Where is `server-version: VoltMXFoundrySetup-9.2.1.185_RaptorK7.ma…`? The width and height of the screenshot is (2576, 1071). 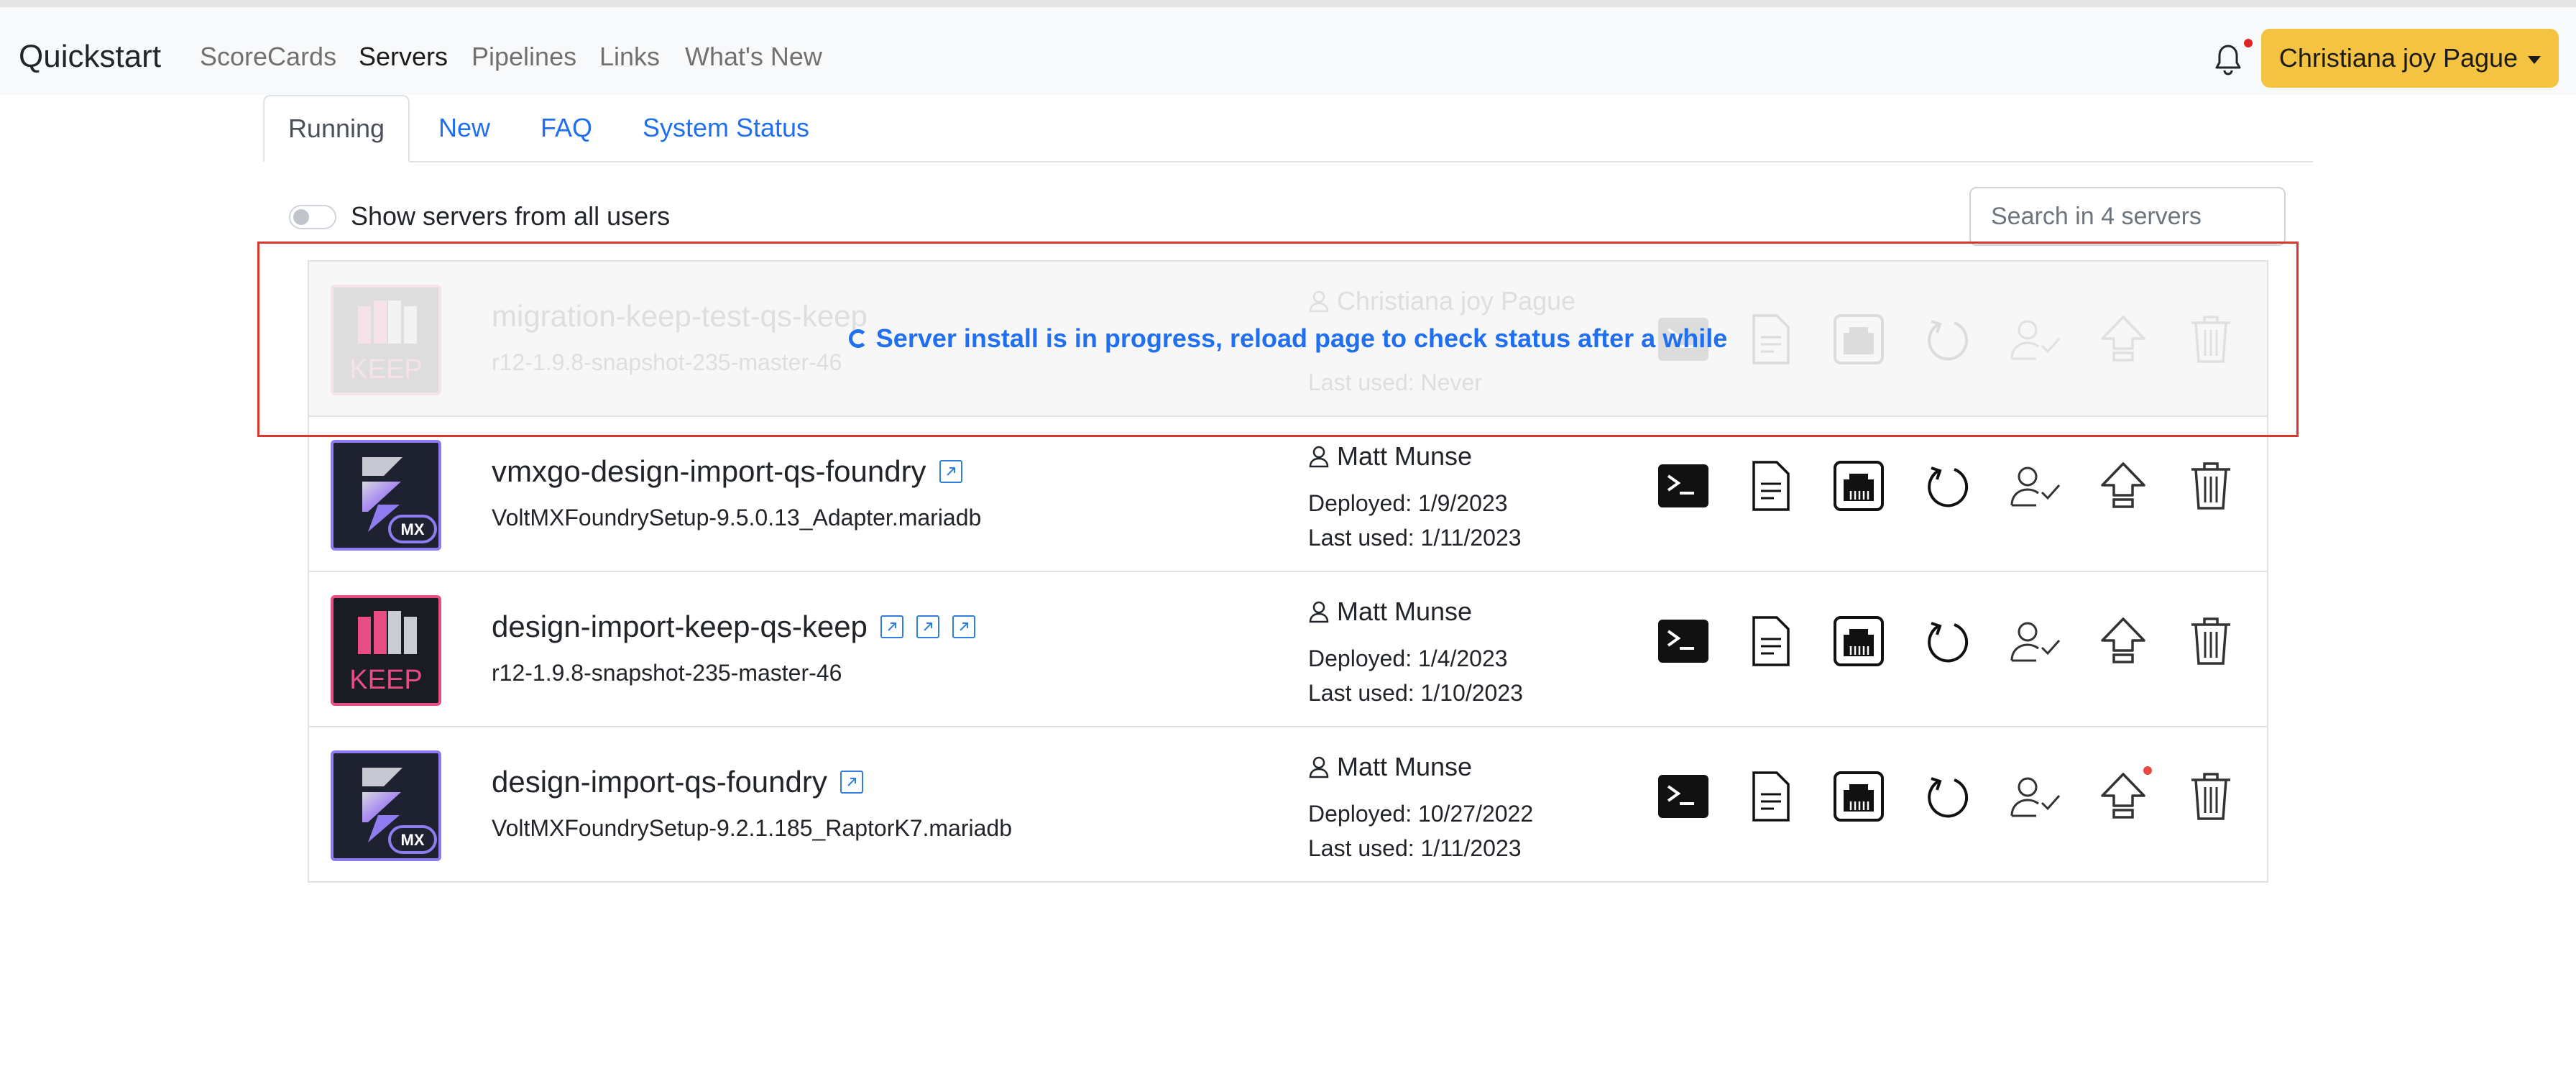 server-version: VoltMXFoundrySetup-9.2.1.185_RaptorK7.ma… is located at coordinates (752, 828).